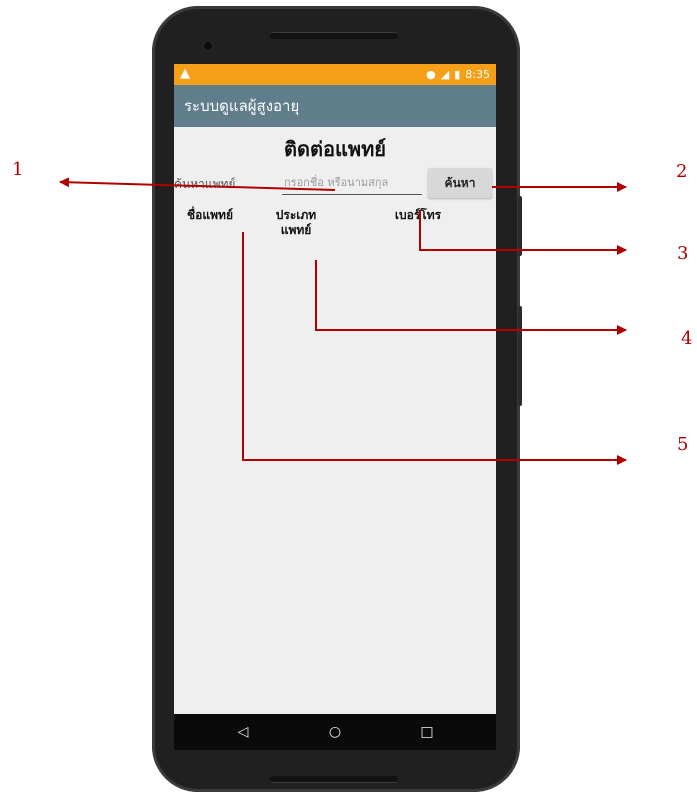 The height and width of the screenshot is (796, 697). What do you see at coordinates (431, 74) in the screenshot?
I see `location-icon: ●` at bounding box center [431, 74].